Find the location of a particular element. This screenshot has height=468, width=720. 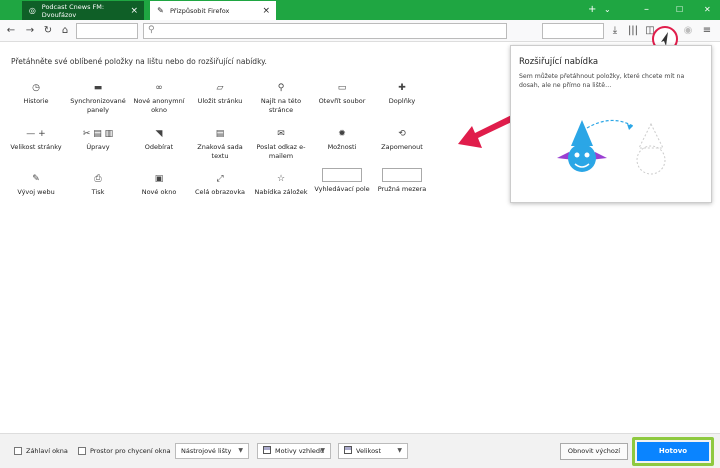

done-button: Hotovo is located at coordinates (673, 451).